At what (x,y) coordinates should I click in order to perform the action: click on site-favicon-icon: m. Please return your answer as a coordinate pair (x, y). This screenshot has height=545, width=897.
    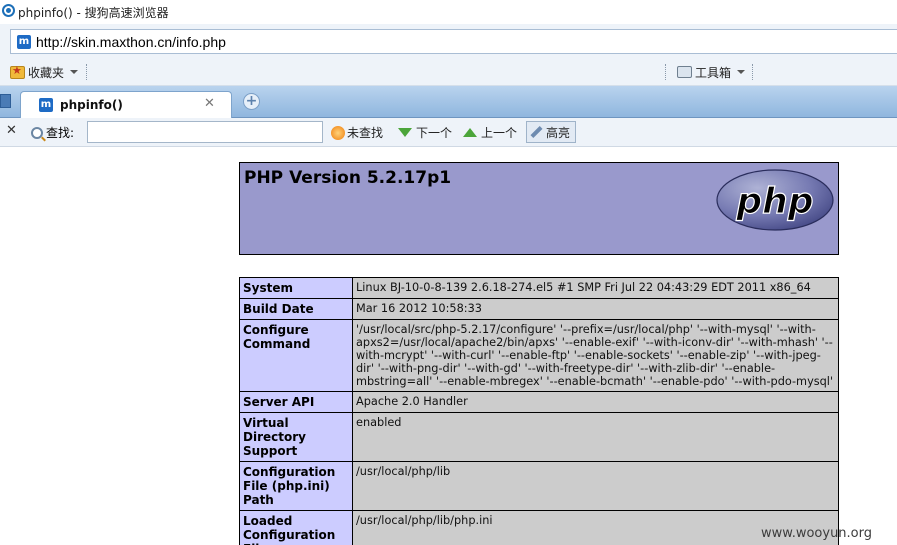
    Looking at the image, I should click on (24, 42).